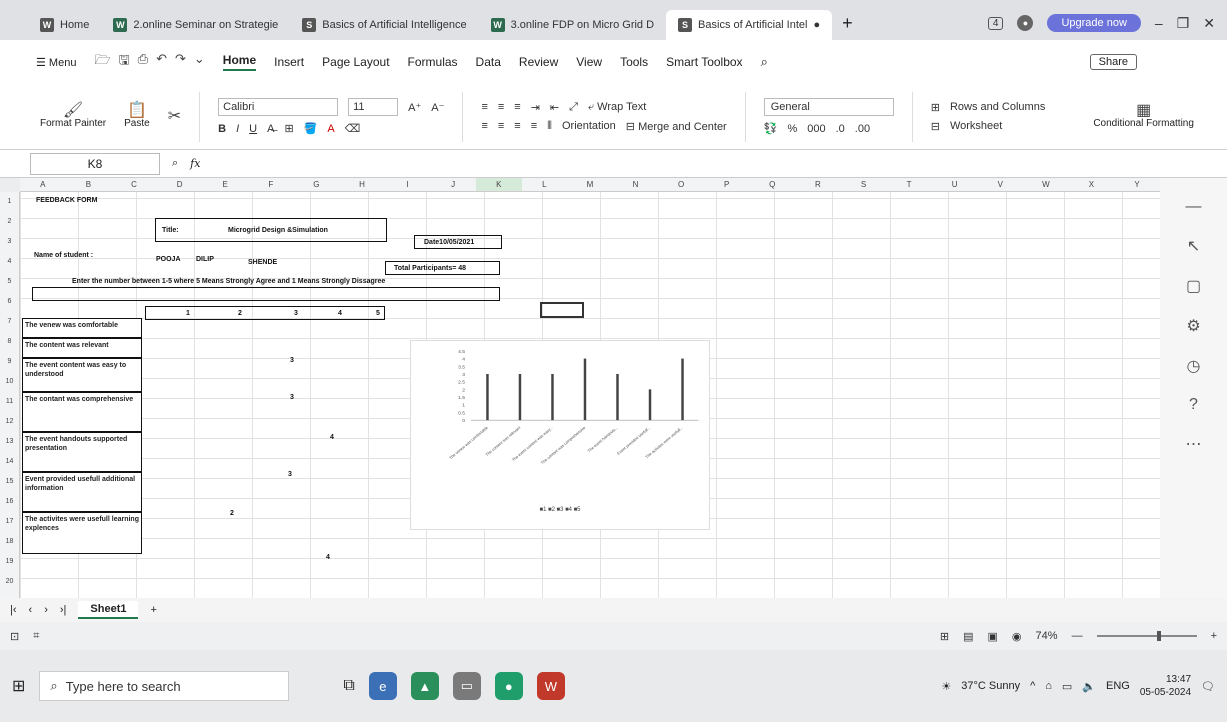  I want to click on question-2: The content was relevant, so click(82, 348).